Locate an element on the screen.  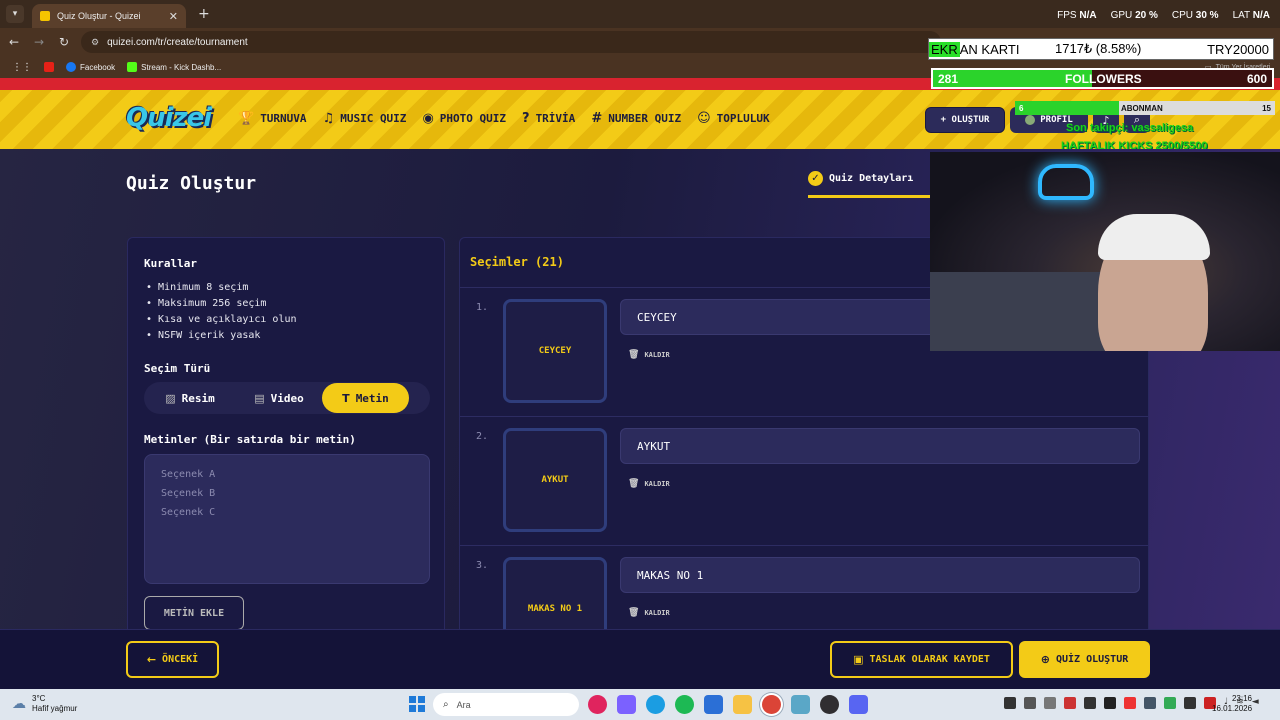
cpu-label: CPU is located at coordinates (1182, 15).